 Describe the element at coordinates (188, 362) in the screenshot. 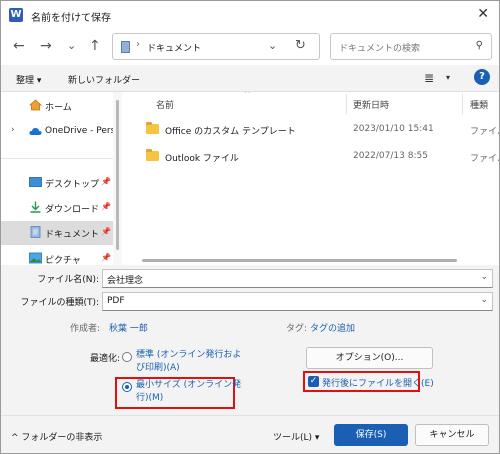

I see `option-standard-label: 標準 (オンライン発行およ び印刷)(A)` at that location.